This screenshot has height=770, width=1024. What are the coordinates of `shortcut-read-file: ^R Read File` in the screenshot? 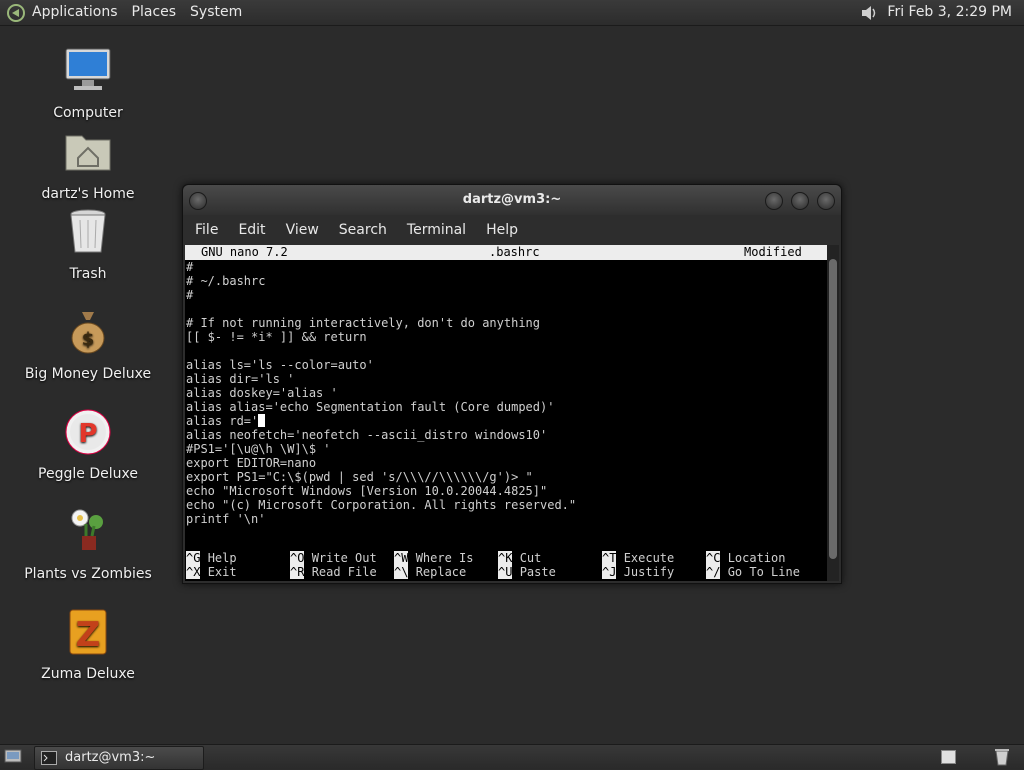 It's located at (333, 572).